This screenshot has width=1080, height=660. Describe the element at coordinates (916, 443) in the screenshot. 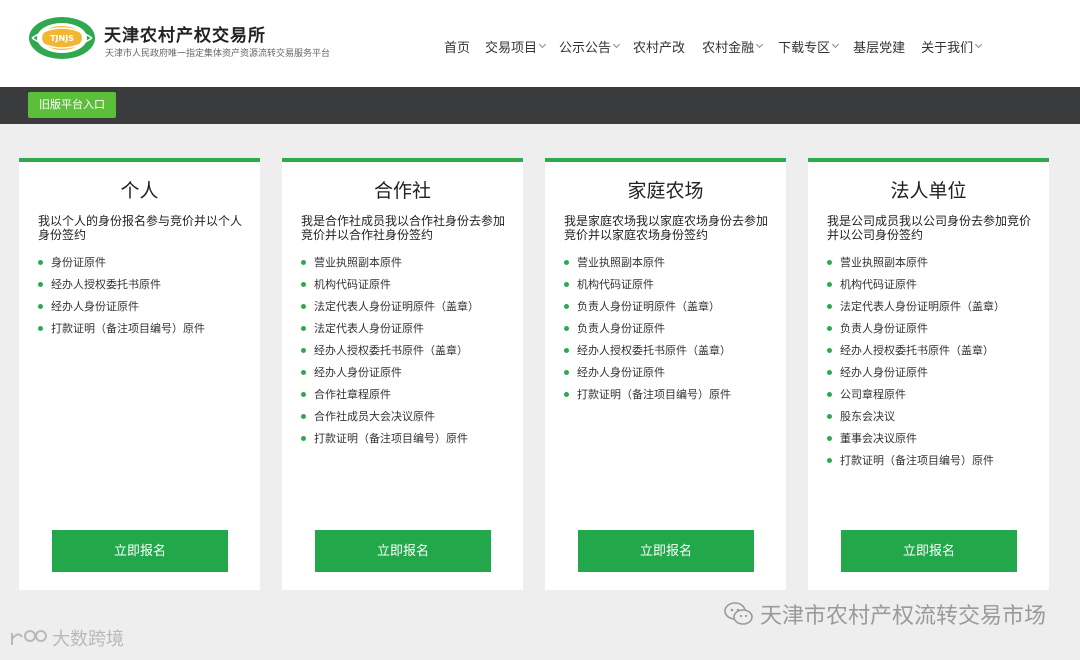

I see `list-item: 董事会决议原件` at that location.